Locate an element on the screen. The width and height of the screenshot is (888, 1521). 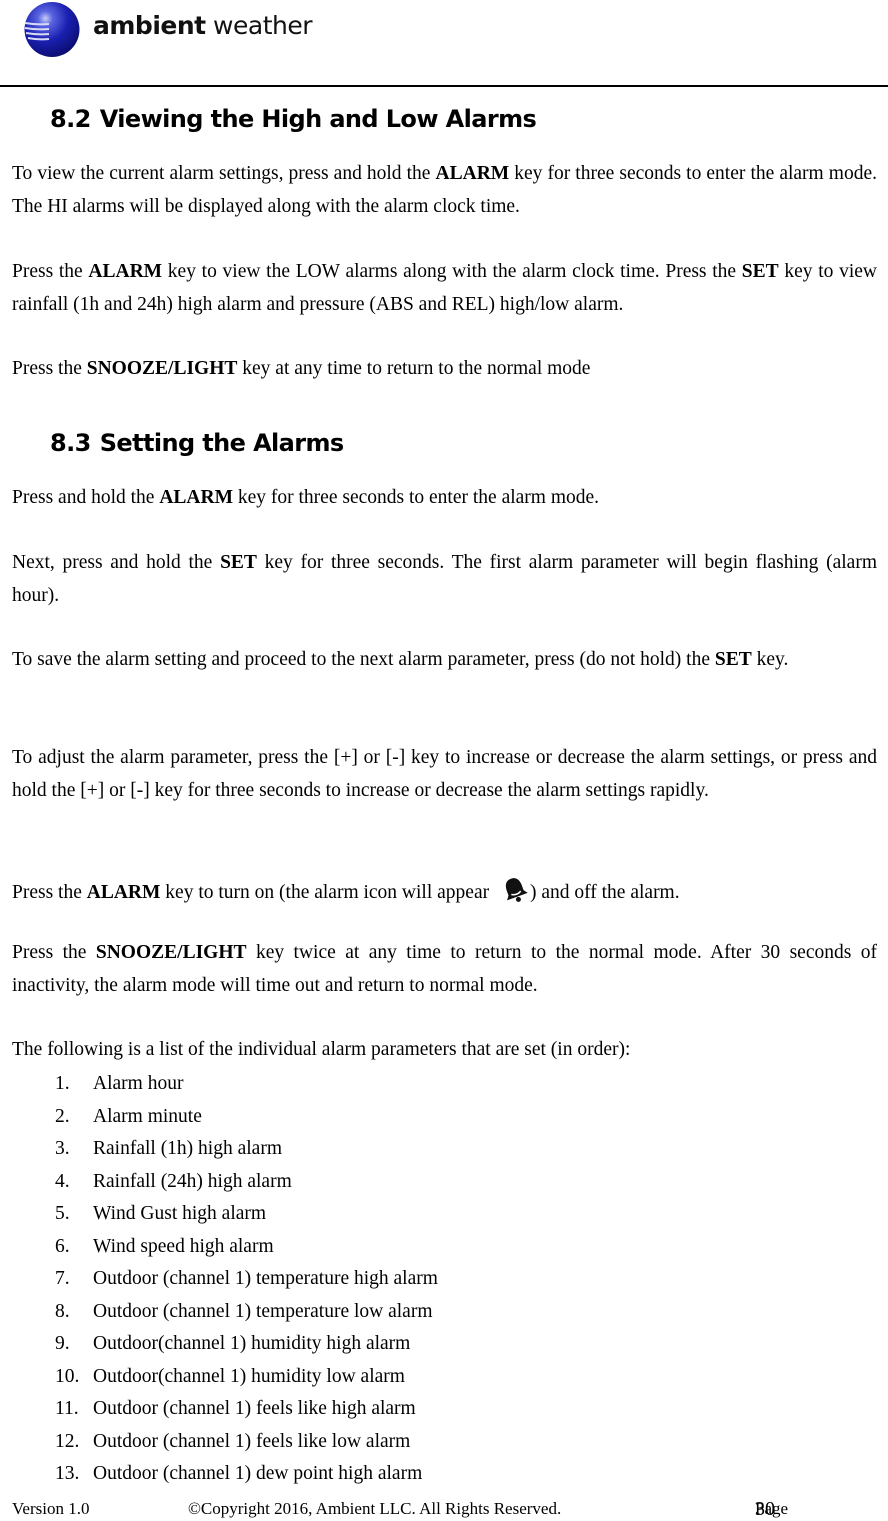
text-run: ) and off the alarm. is located at coordinates (604, 892).